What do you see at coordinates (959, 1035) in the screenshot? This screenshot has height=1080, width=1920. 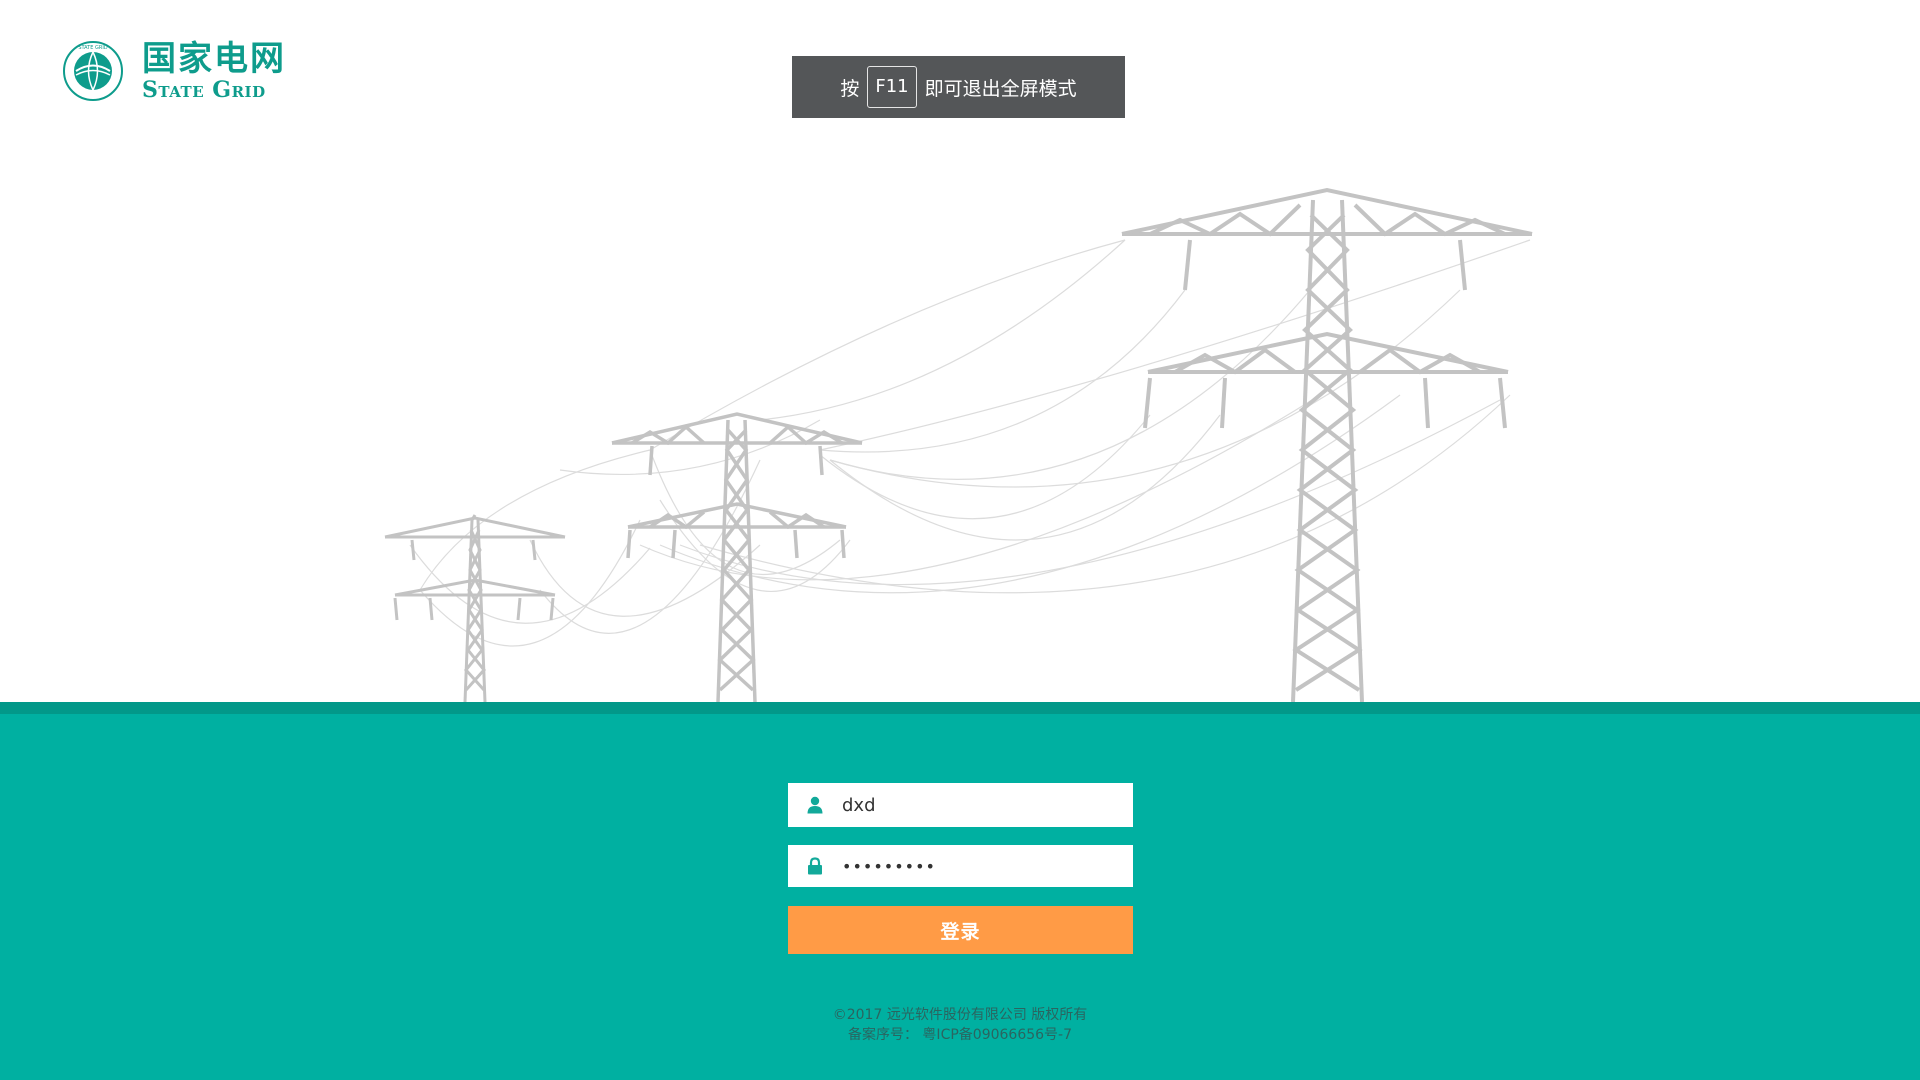 I see `icp-registration-text: 备案序号： 粤ICP备09066656号-7` at bounding box center [959, 1035].